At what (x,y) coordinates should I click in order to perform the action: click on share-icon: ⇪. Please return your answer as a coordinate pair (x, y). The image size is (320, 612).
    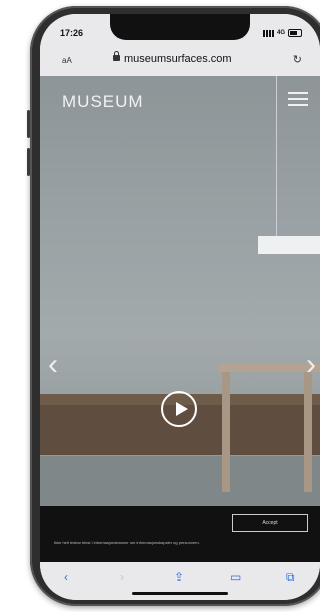
    Looking at the image, I should click on (179, 577).